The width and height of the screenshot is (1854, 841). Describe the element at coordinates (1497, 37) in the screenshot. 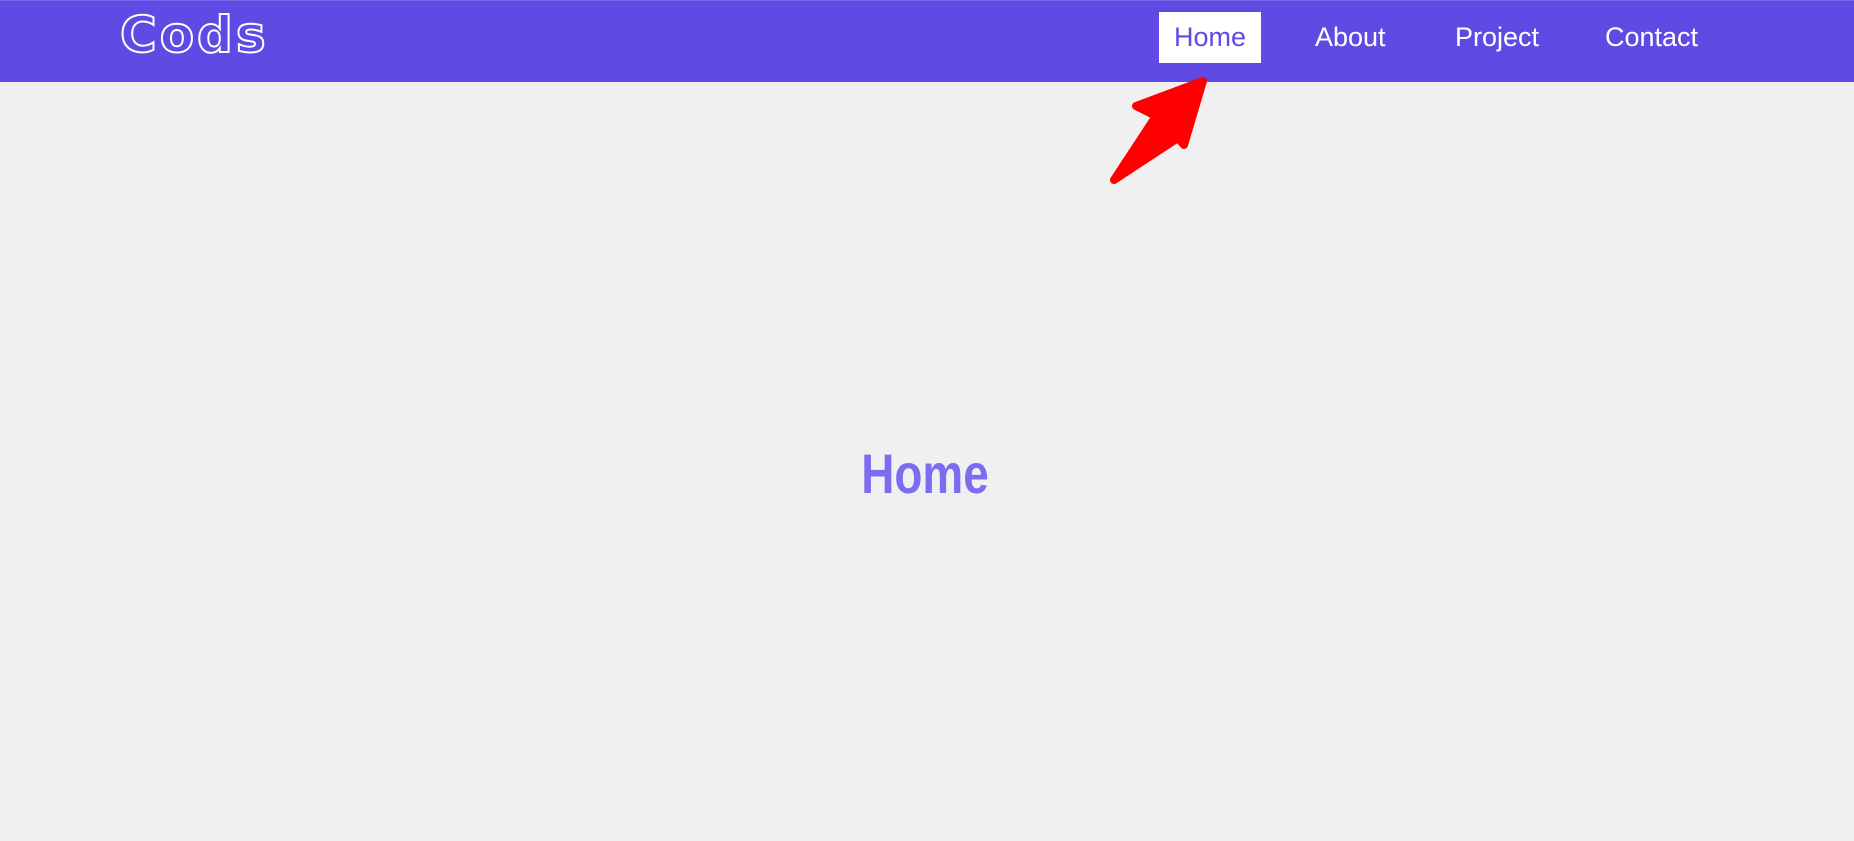

I see `nav-link-project: Project` at that location.